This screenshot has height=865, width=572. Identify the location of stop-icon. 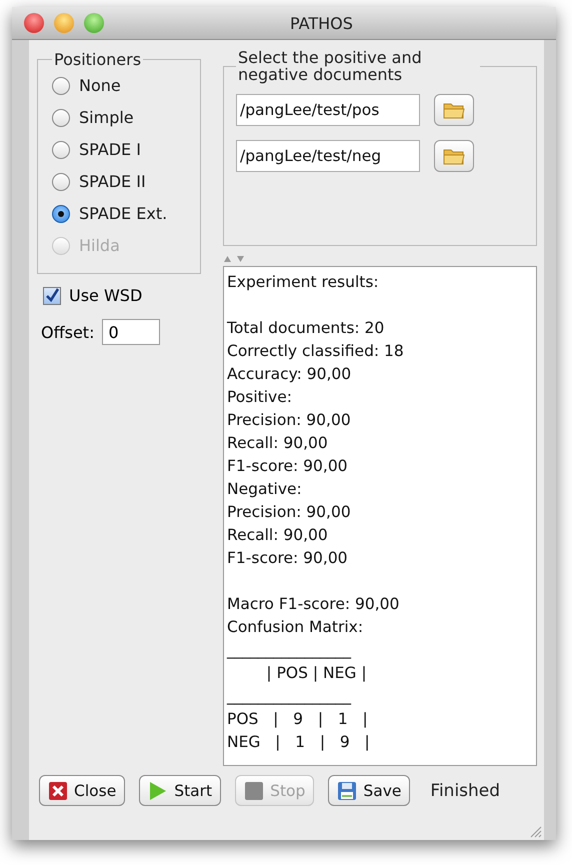
(254, 790).